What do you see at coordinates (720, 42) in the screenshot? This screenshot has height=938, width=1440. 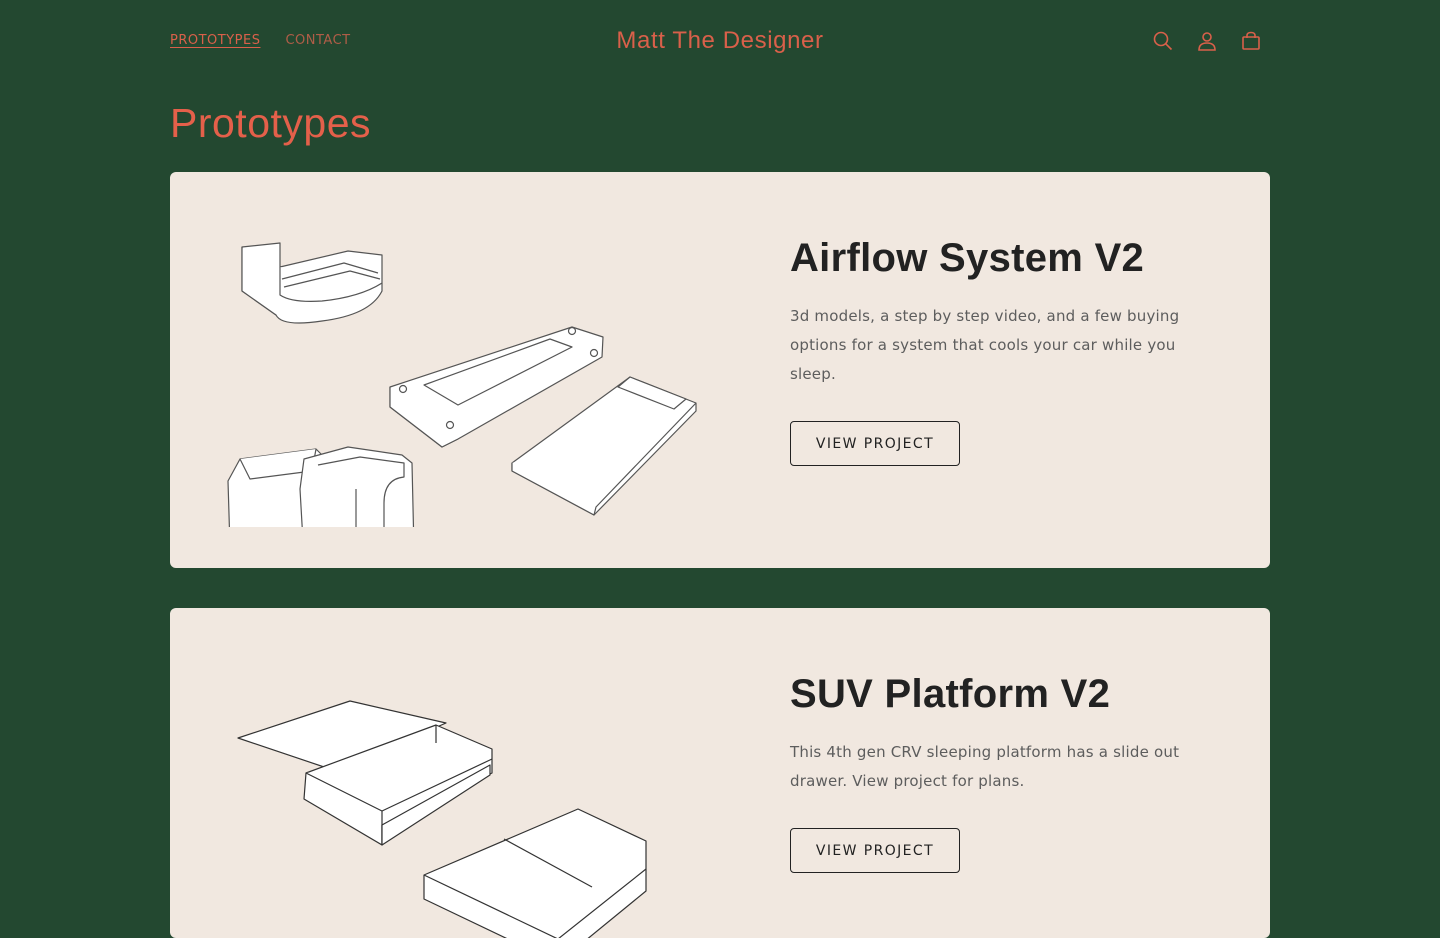 I see `site-header: PROTOTYPES CONTACT Matt The Designer` at bounding box center [720, 42].